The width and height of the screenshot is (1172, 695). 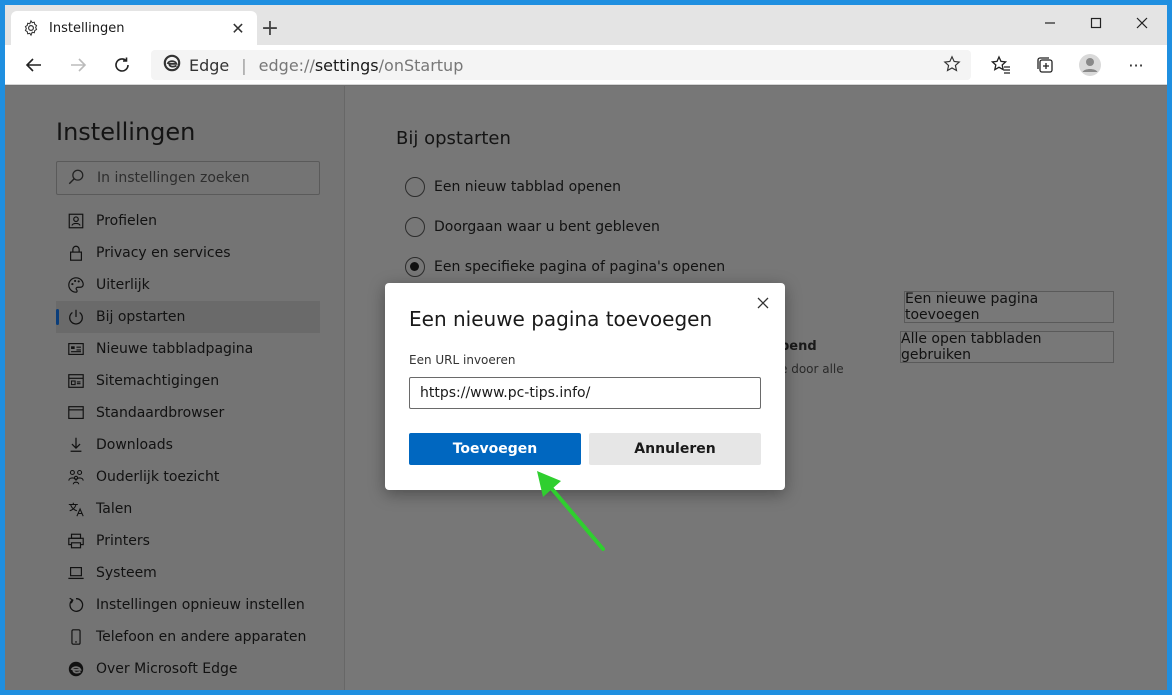 What do you see at coordinates (76, 509) in the screenshot?
I see `language-icon` at bounding box center [76, 509].